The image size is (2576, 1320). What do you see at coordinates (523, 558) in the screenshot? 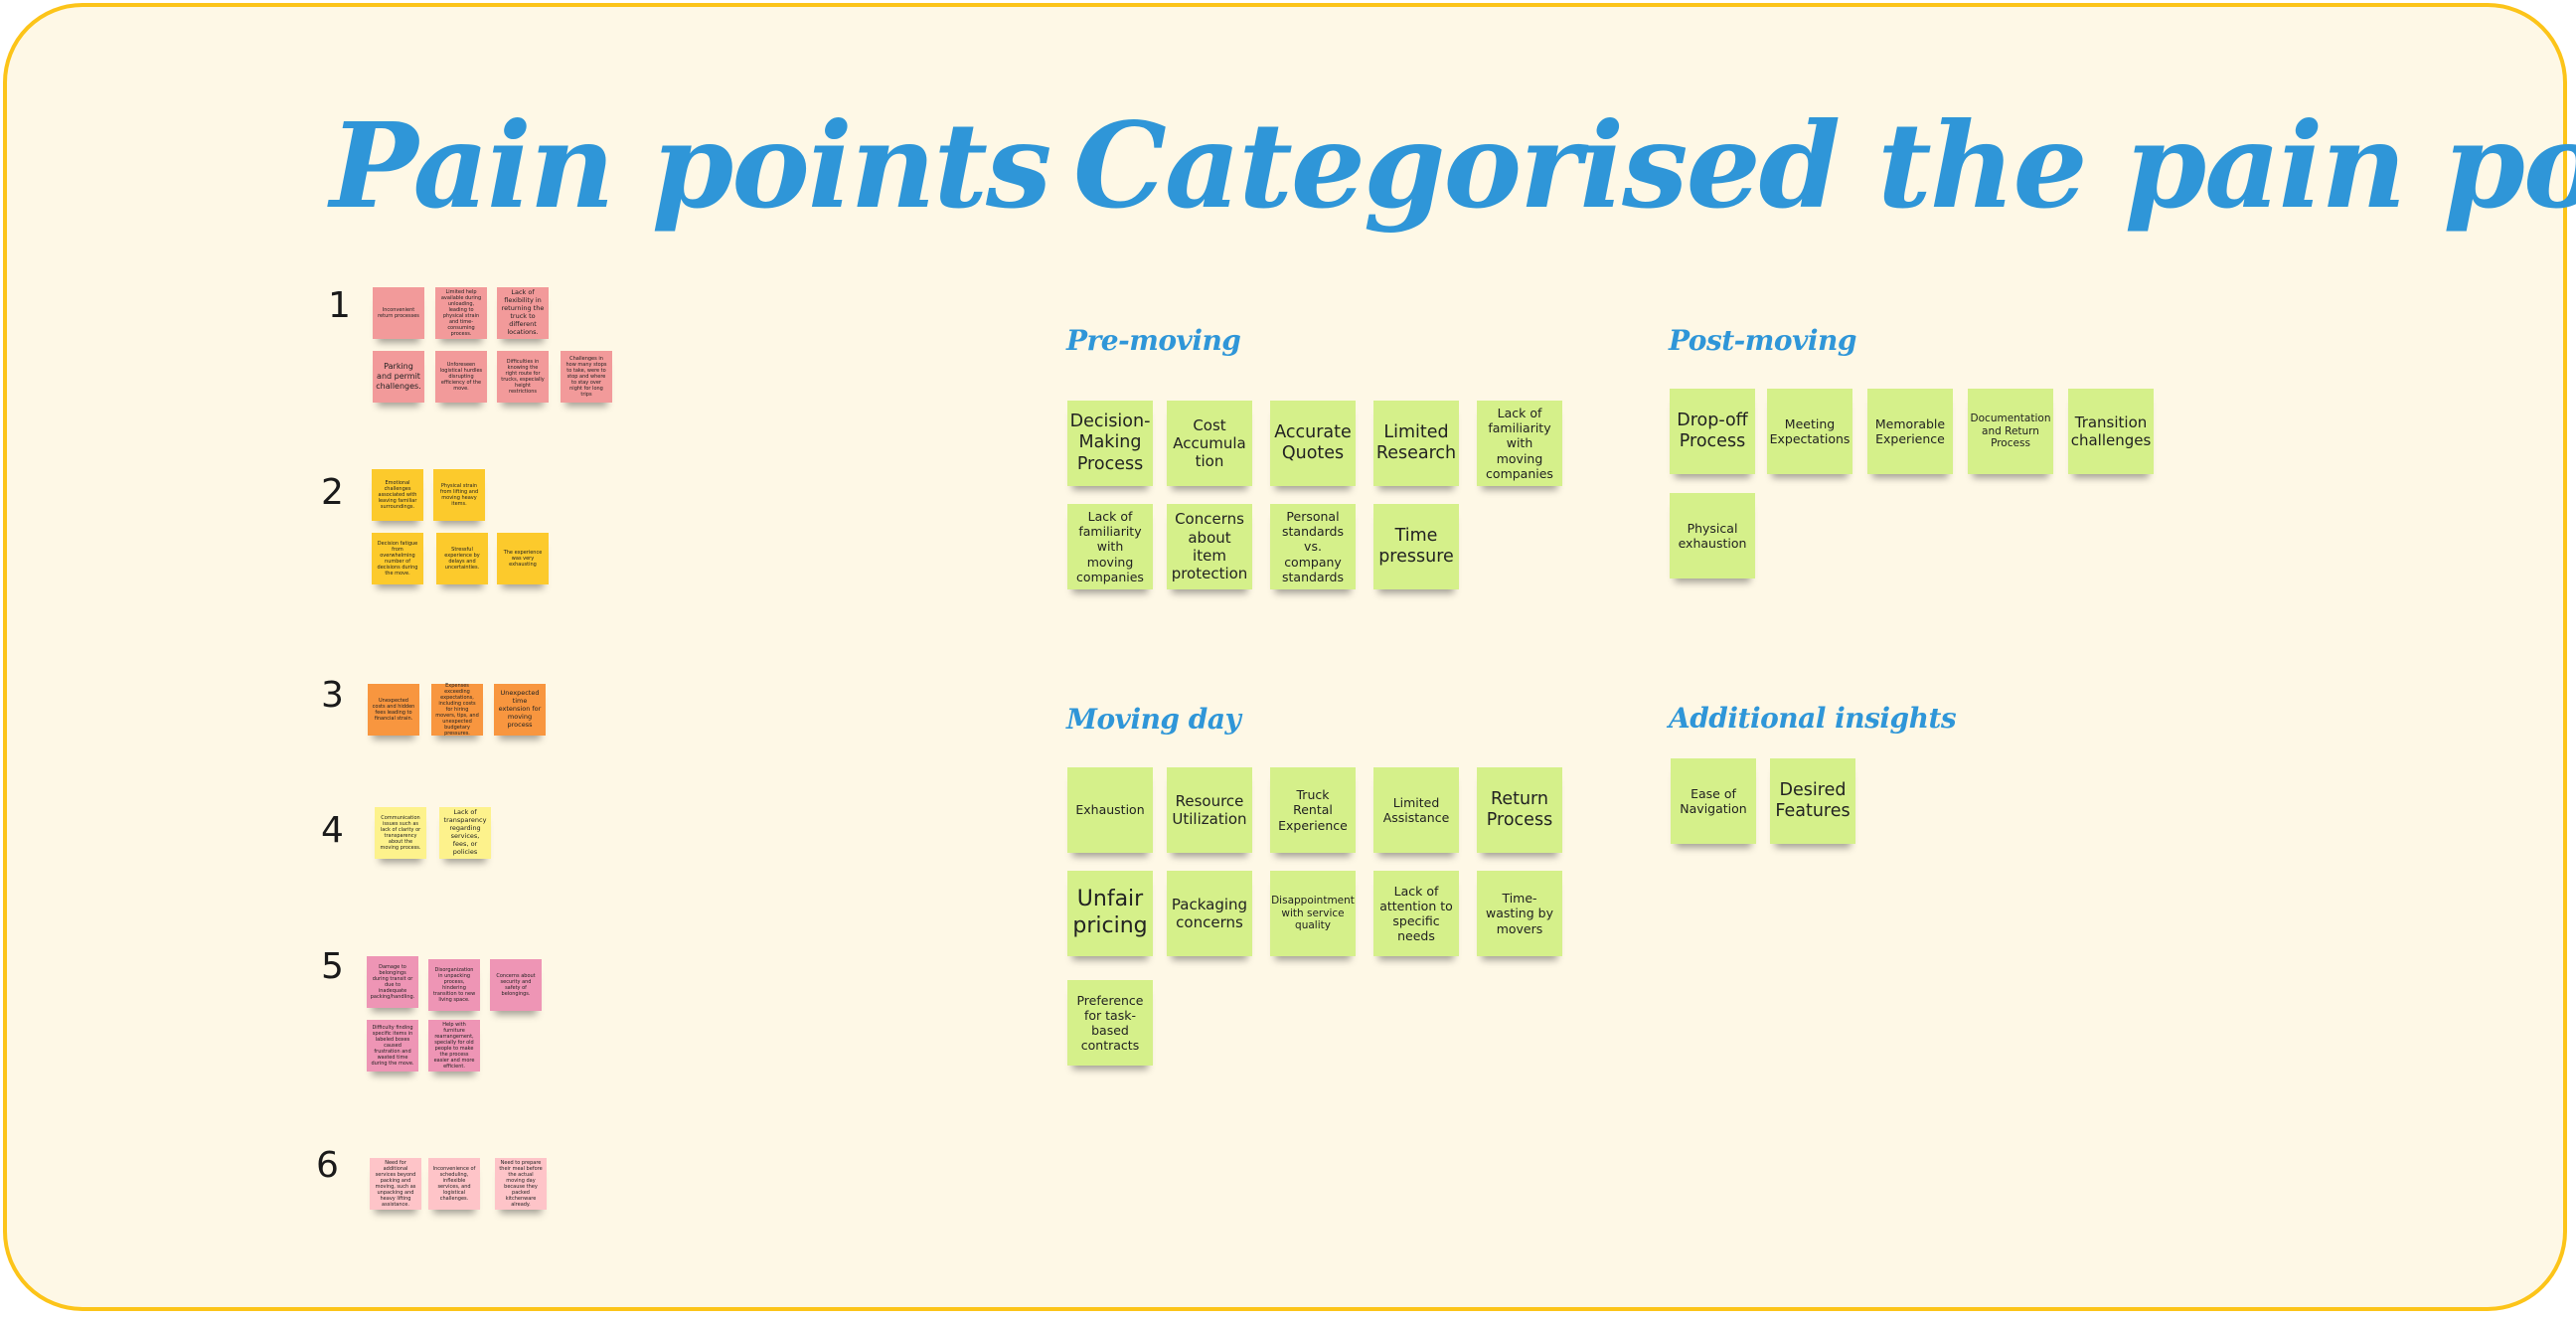
I see `sticky-note: The experience was very exhausting` at bounding box center [523, 558].